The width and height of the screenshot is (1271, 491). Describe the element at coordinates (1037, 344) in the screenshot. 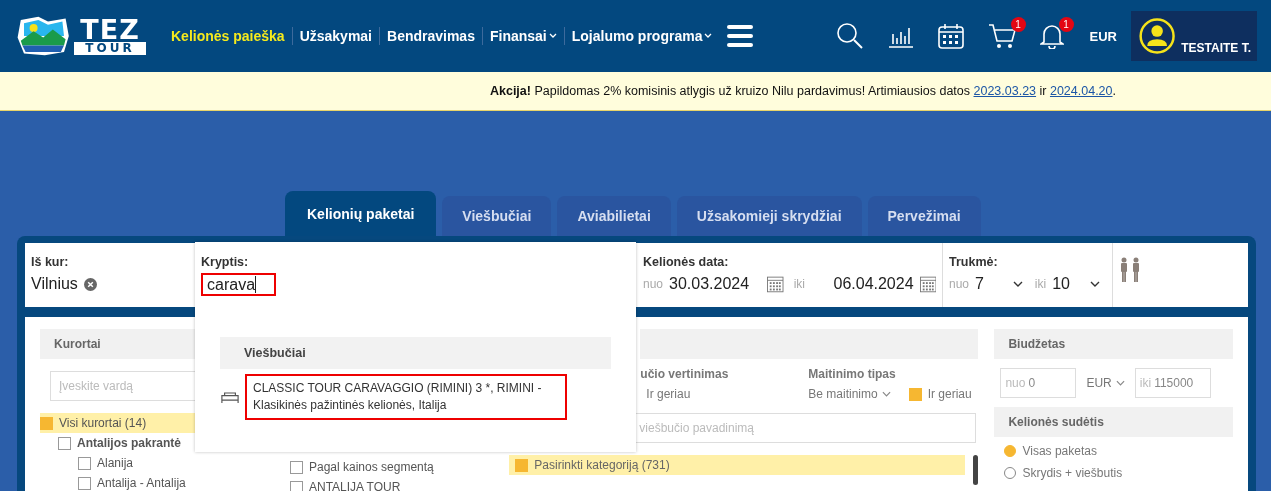

I see `section-title: Biudžetas` at that location.